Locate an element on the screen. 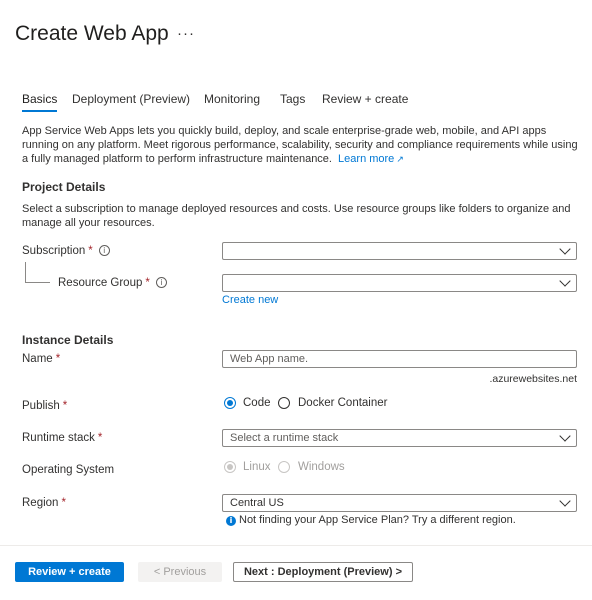  subscription-label: Subscription * i is located at coordinates (66, 251).